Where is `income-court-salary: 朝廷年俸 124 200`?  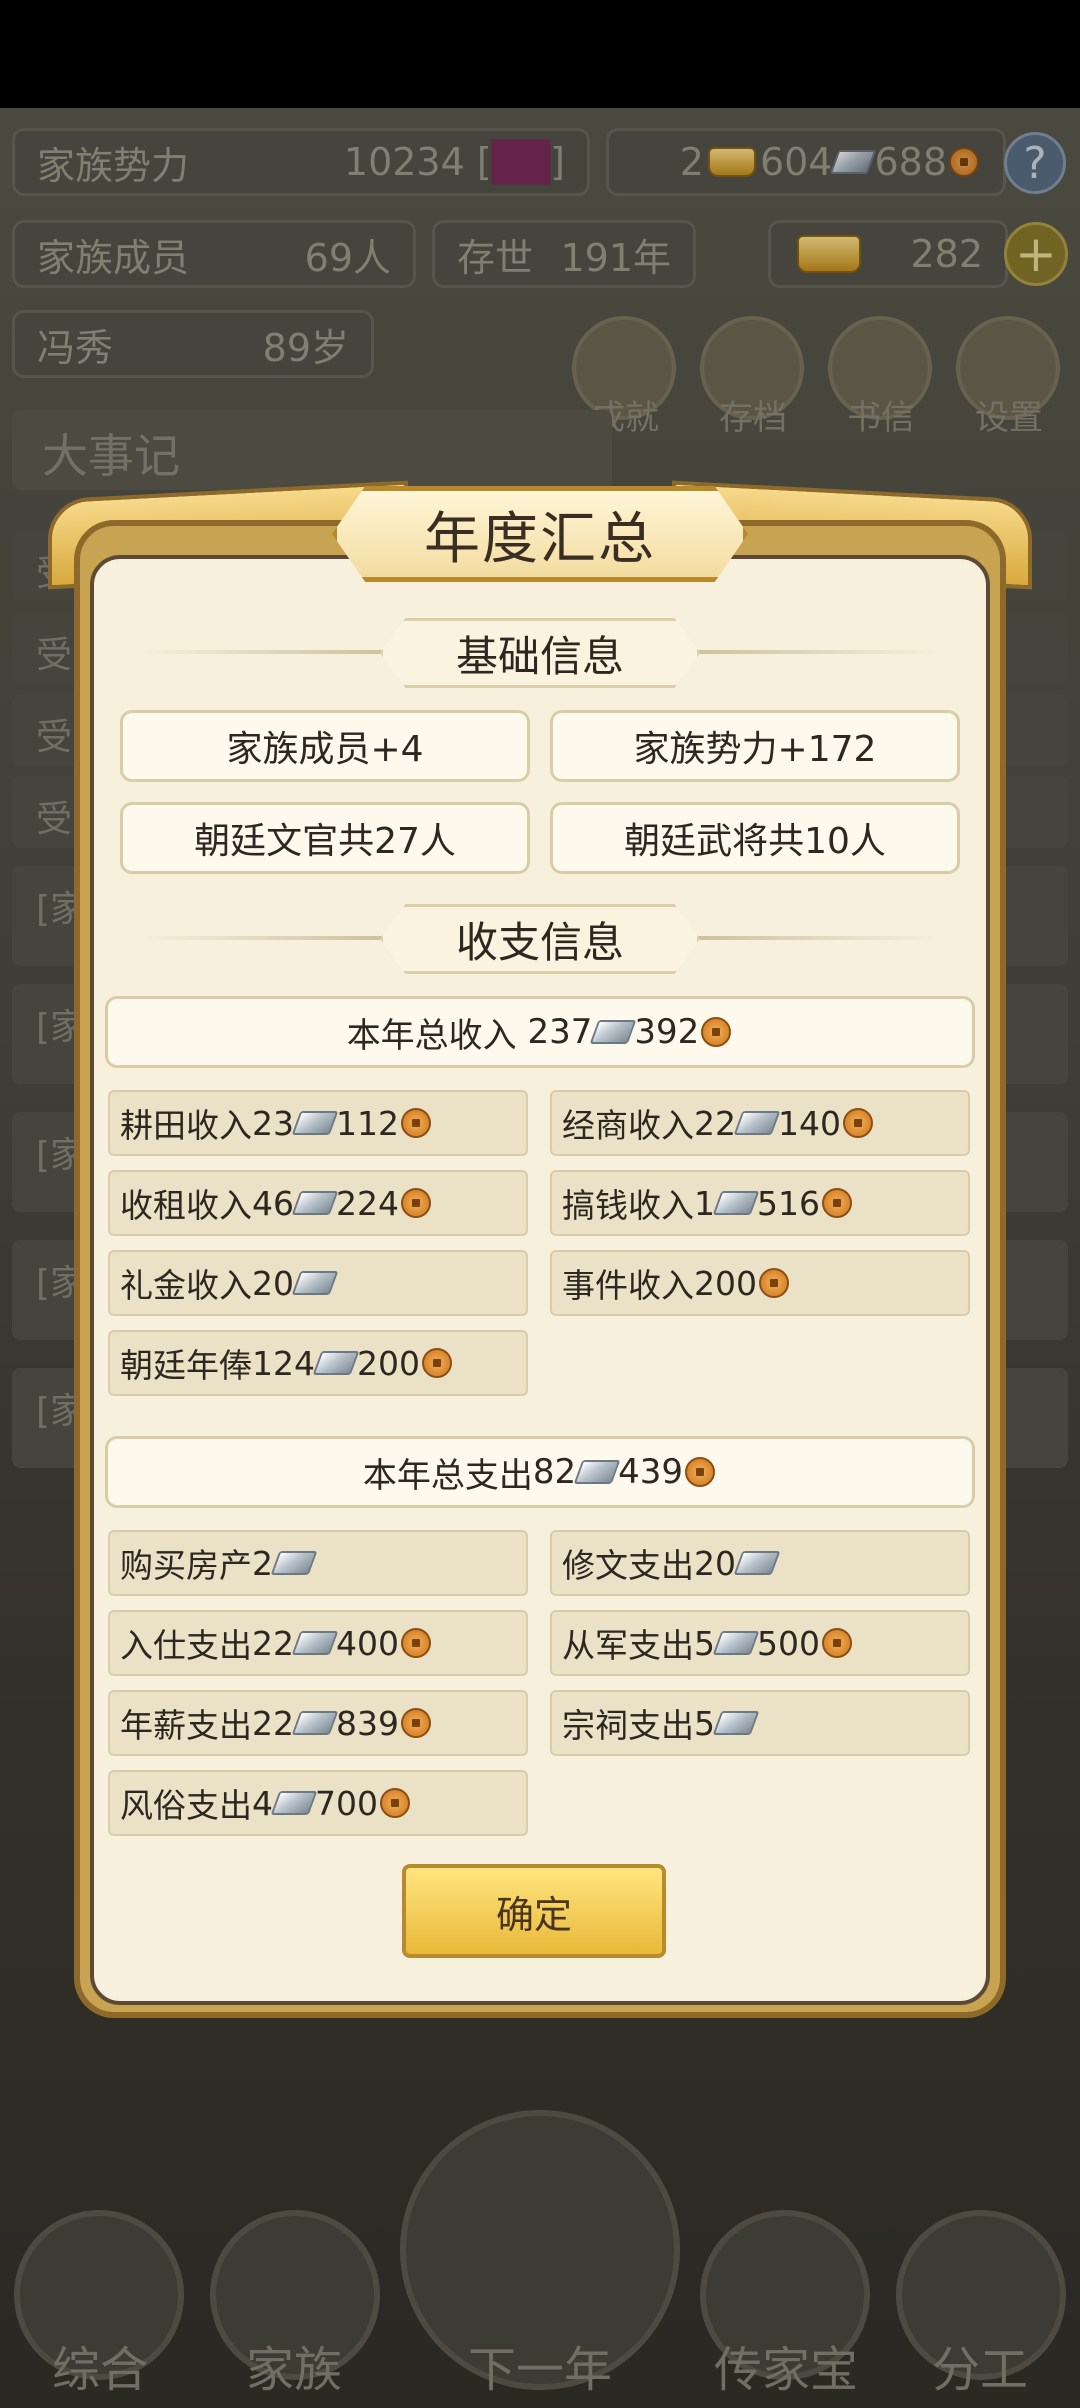
income-court-salary: 朝廷年俸 124 200 is located at coordinates (318, 1363).